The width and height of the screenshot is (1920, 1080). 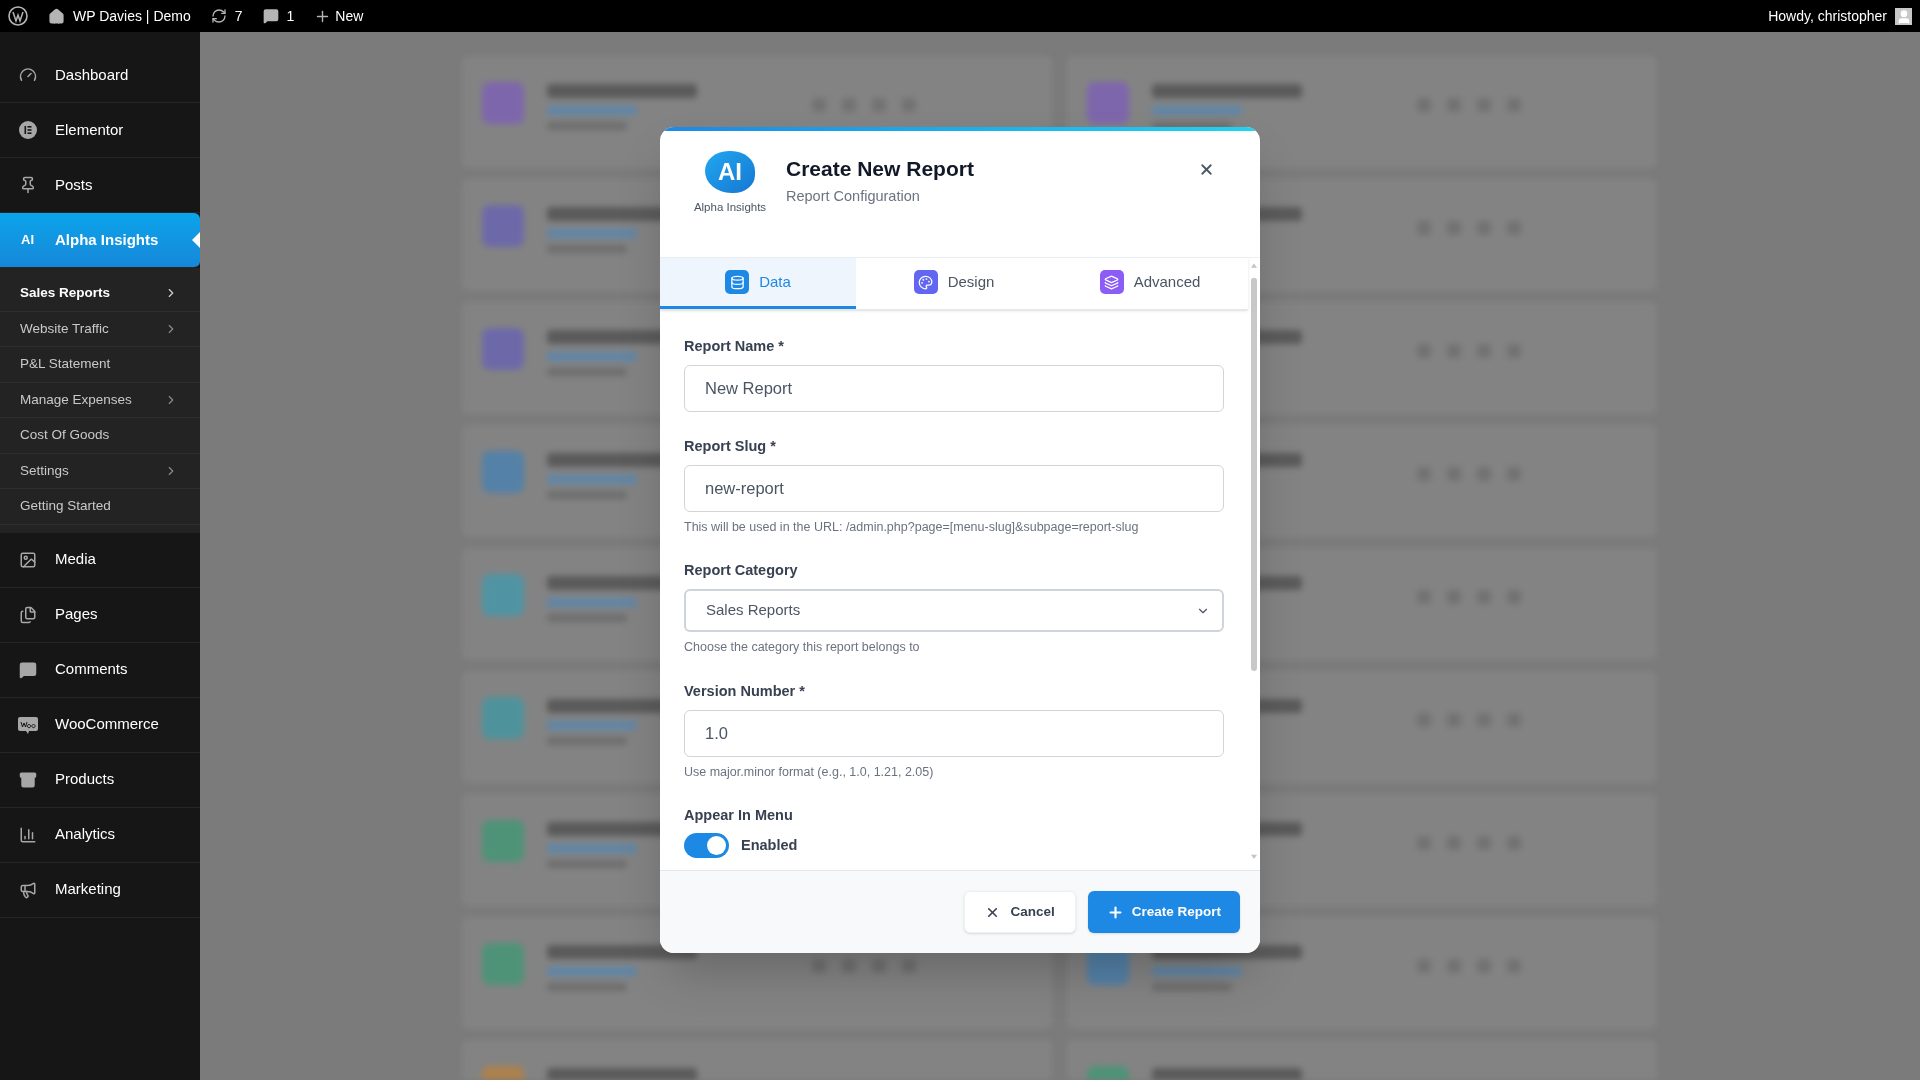 I want to click on database-icon, so click(x=737, y=282).